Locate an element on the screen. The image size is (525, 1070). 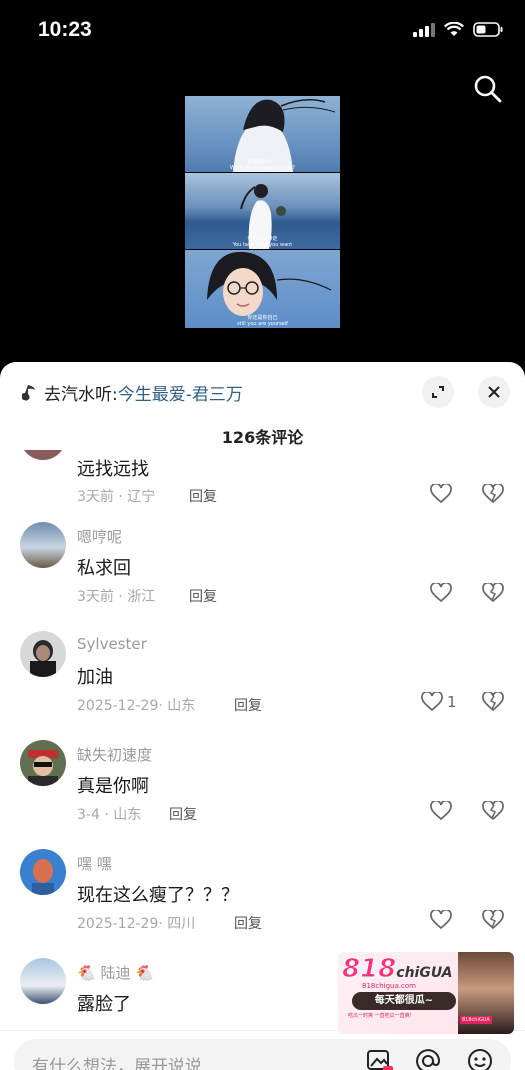
ad-slogan: 每天都很瓜~ is located at coordinates (404, 1001).